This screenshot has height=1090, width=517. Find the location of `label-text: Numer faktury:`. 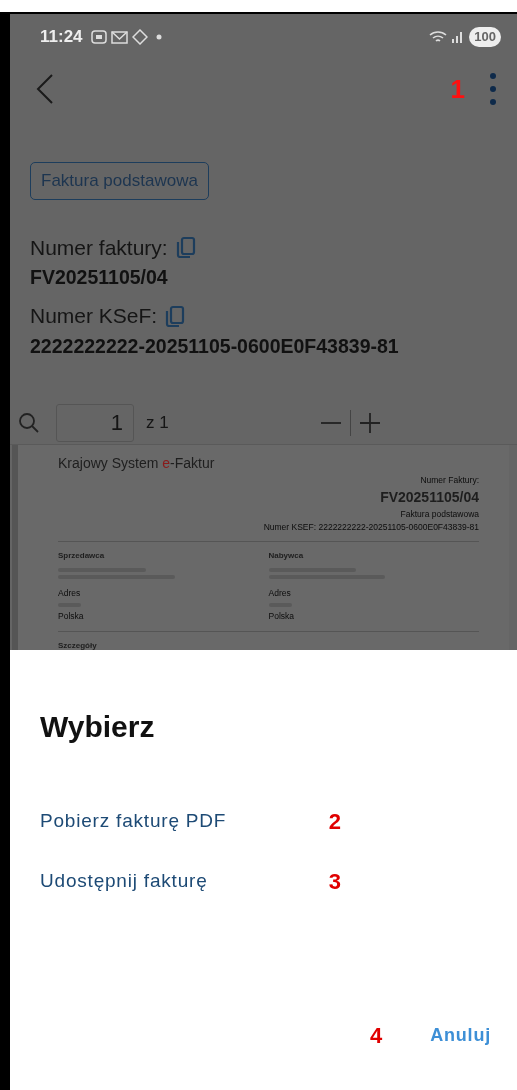

label-text: Numer faktury: is located at coordinates (99, 247).